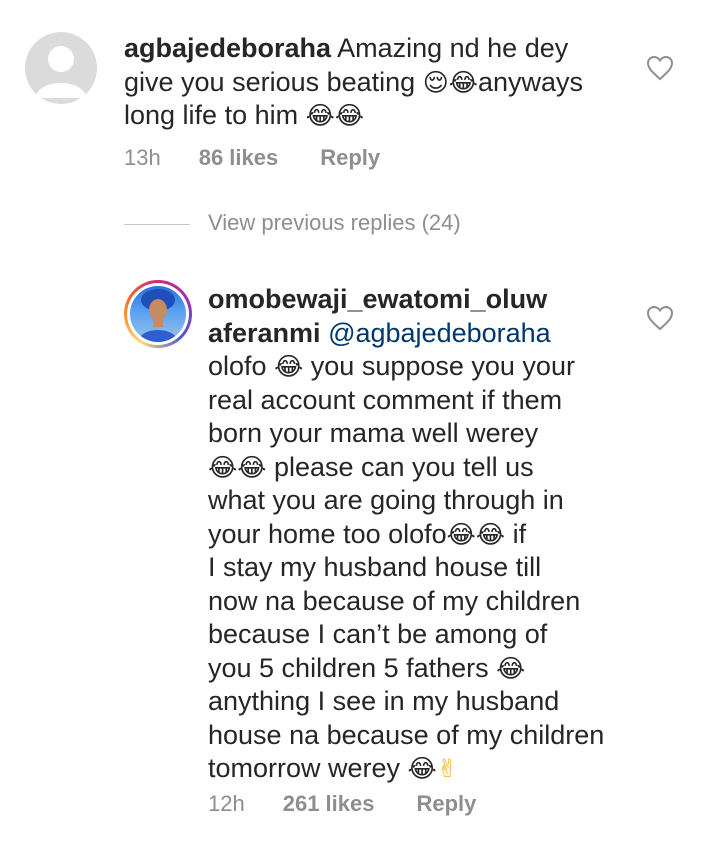 The height and width of the screenshot is (844, 701). I want to click on comment-time: 13h, so click(142, 157).